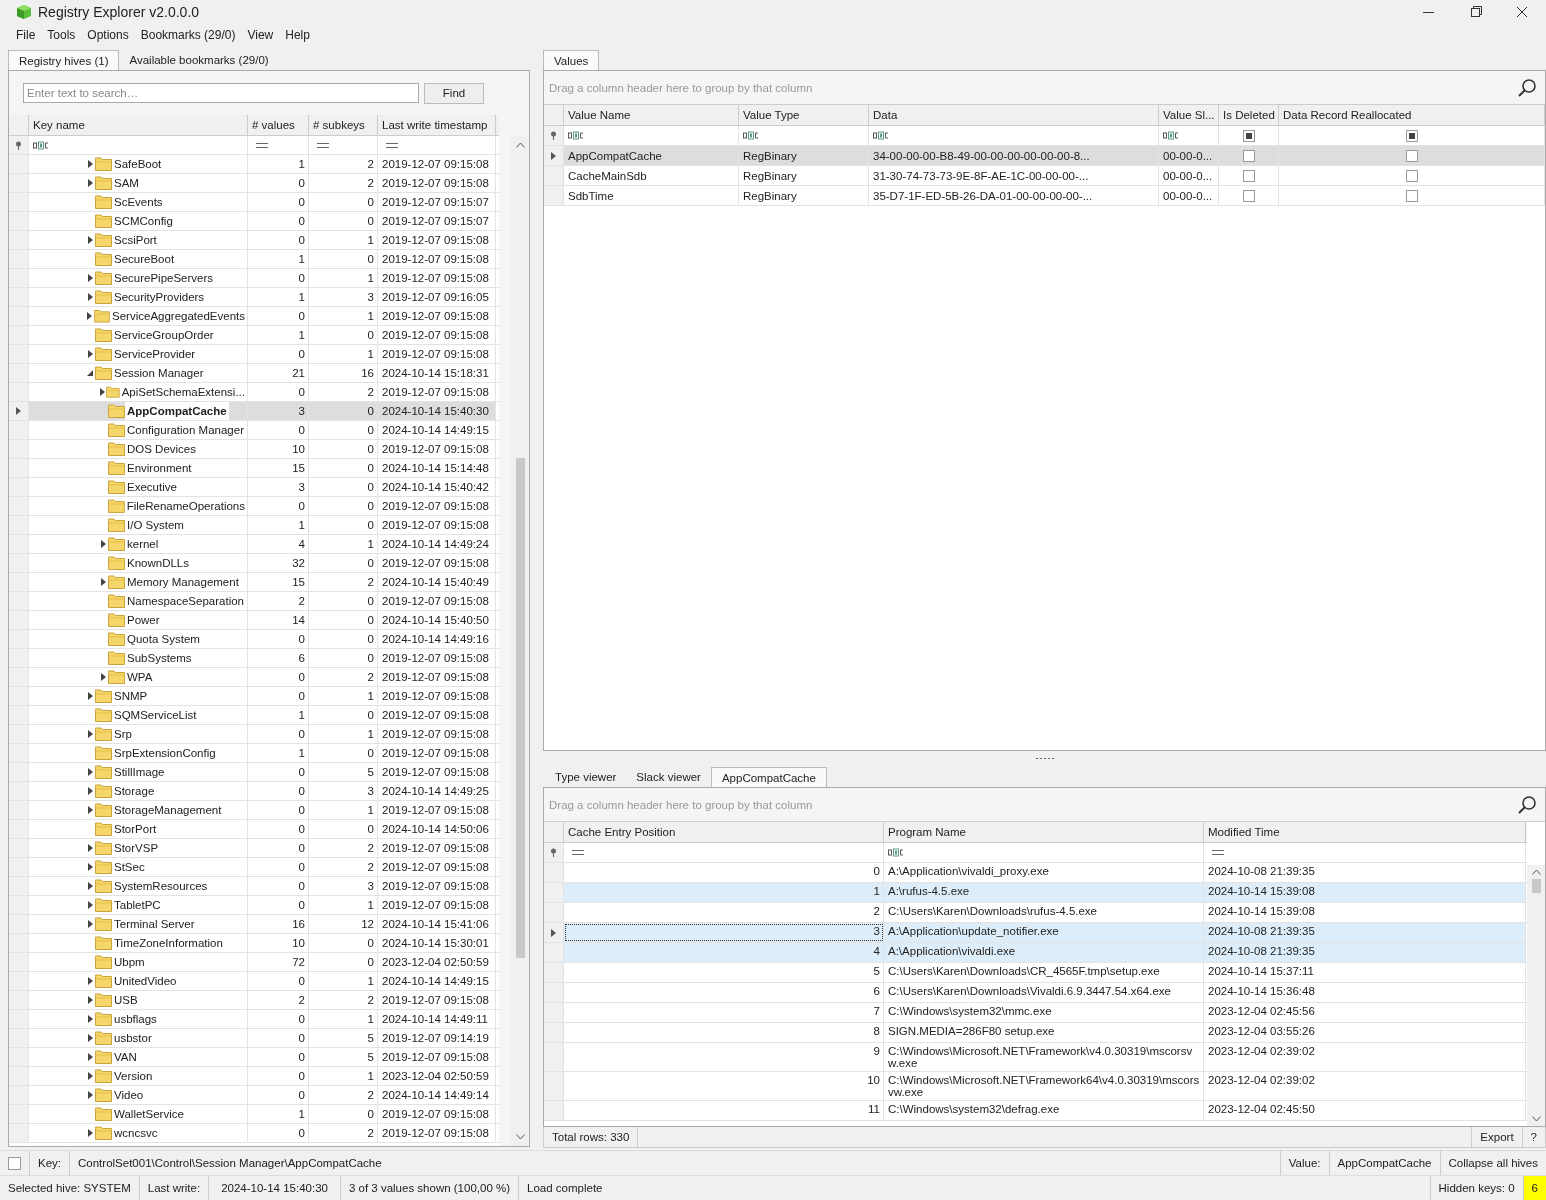 This screenshot has width=1546, height=1200. What do you see at coordinates (1536, 886) in the screenshot?
I see `scrollbar-thumb` at bounding box center [1536, 886].